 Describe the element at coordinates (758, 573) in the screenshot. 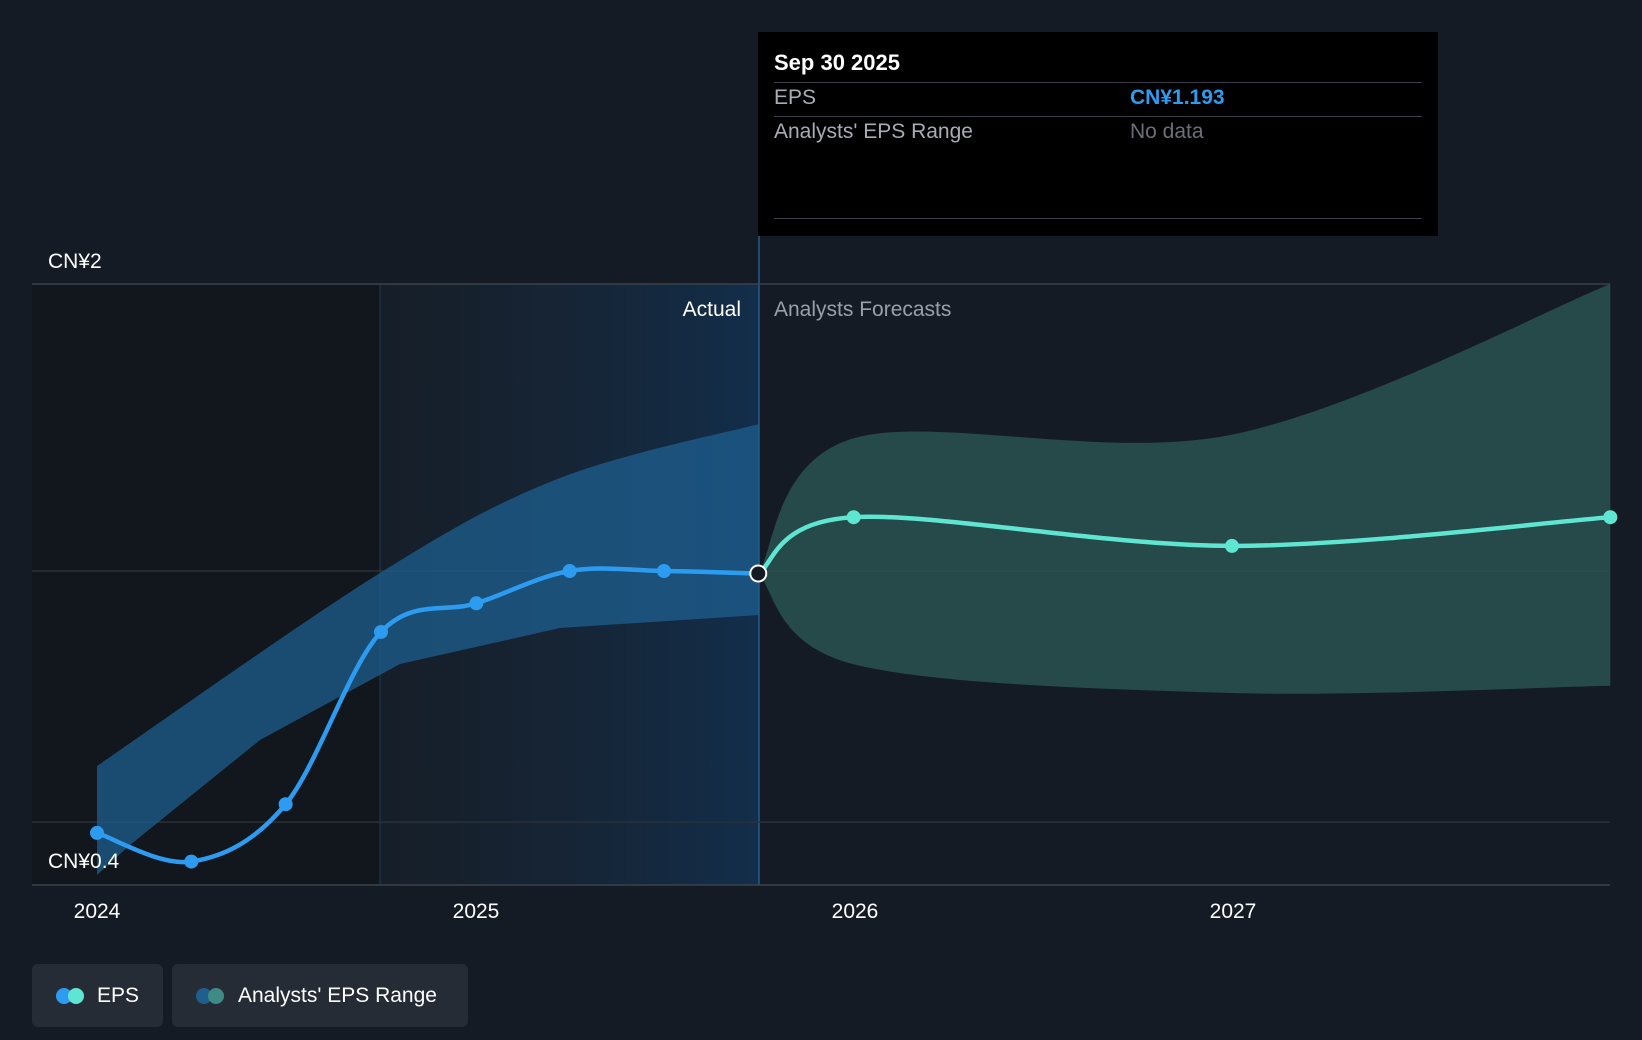

I see `selected-data-point` at that location.